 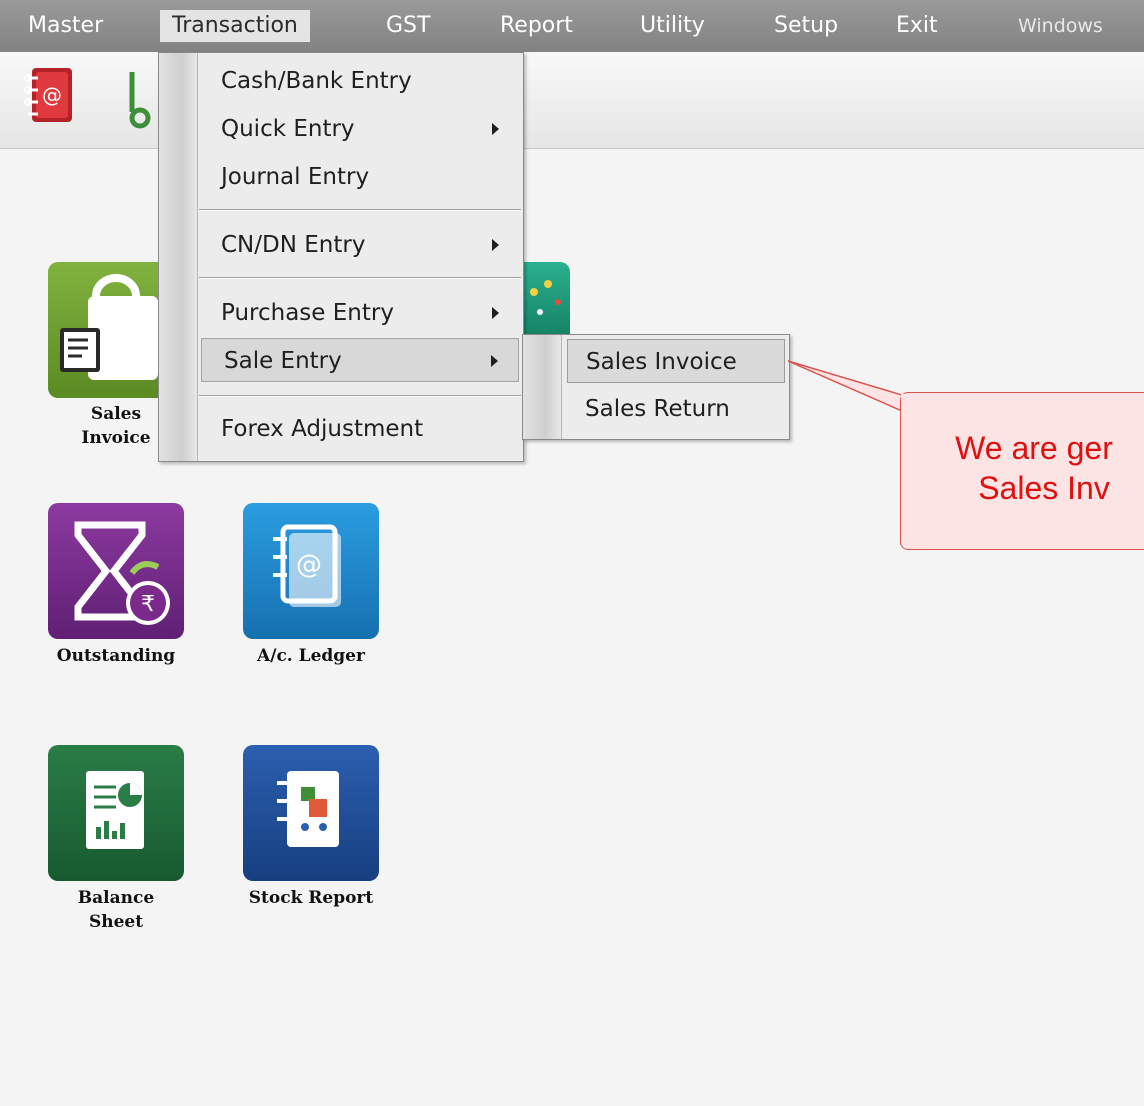 I want to click on stock-report-icon, so click(x=308, y=809).